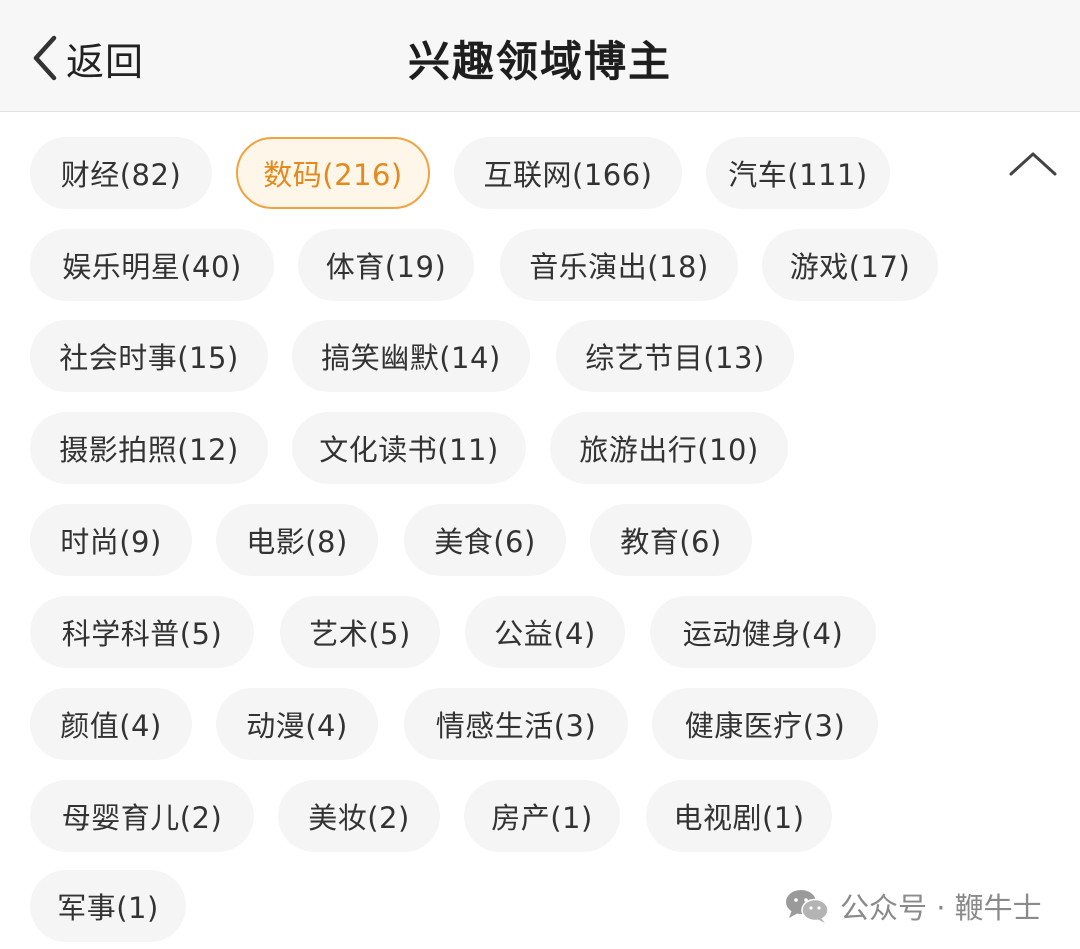  I want to click on tag-chip: 教育(6), so click(671, 540).